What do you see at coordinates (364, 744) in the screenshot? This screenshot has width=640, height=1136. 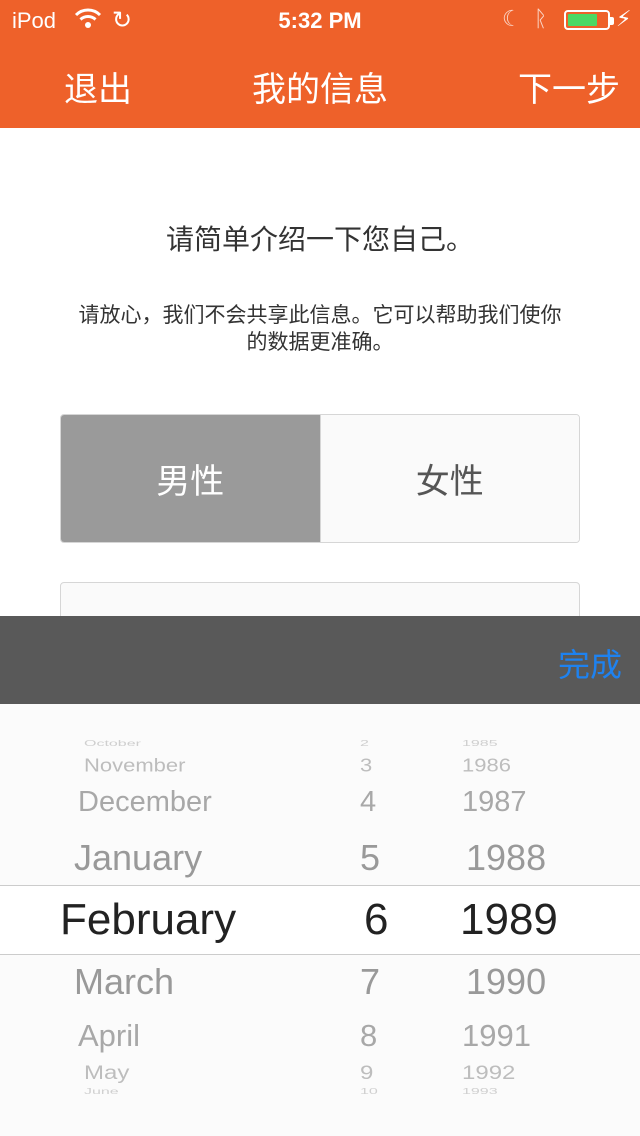 I see `picker-day: 2` at bounding box center [364, 744].